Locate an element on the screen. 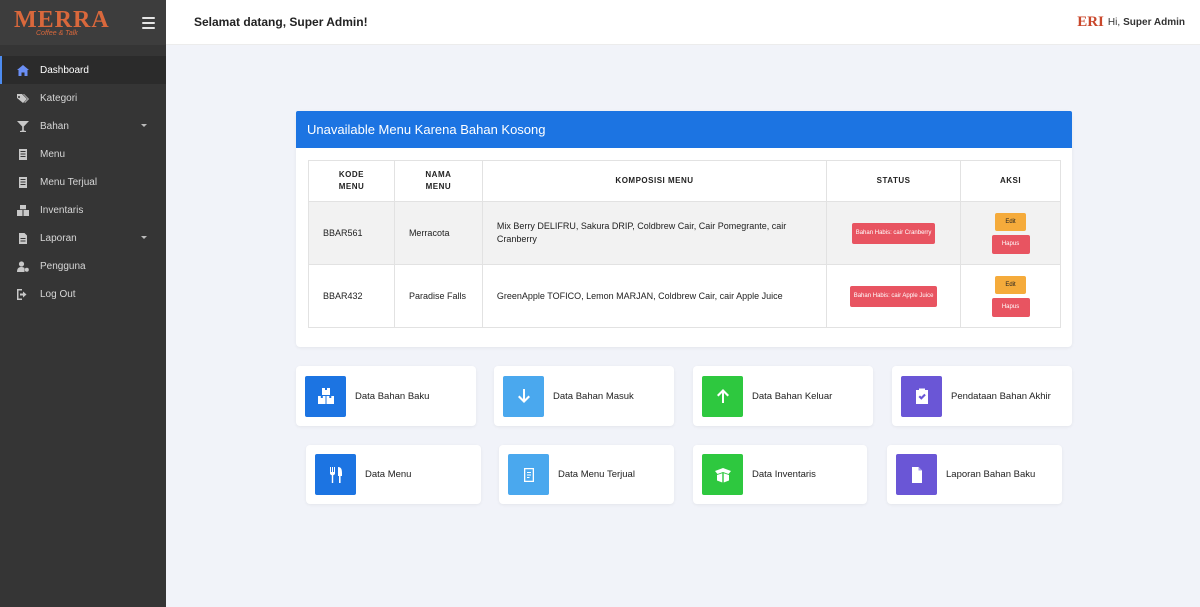 Image resolution: width=1200 pixels, height=607 pixels. sidebar-item-kategori: Kategori is located at coordinates (83, 98).